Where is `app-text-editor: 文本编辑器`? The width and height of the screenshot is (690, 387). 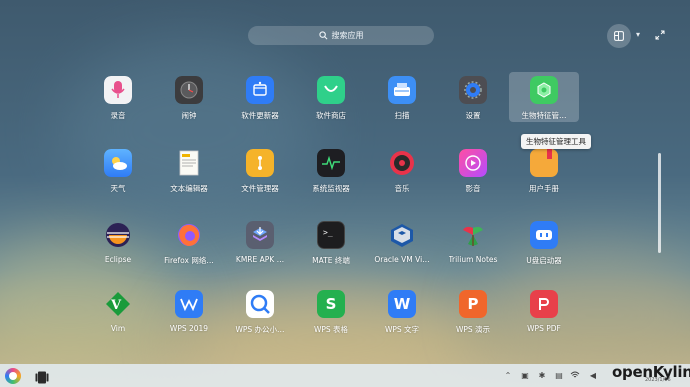
app-text-editor: 文本编辑器 is located at coordinates (189, 172).